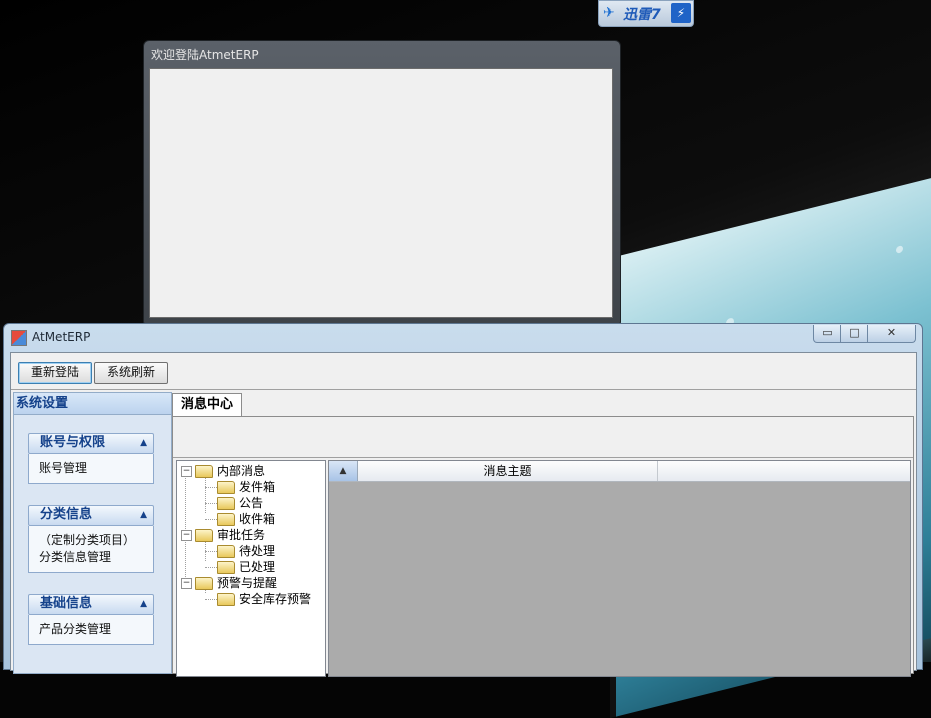 The width and height of the screenshot is (931, 718). I want to click on tree-node-safety-stock-alert: 安全库存预警, so click(264, 599).